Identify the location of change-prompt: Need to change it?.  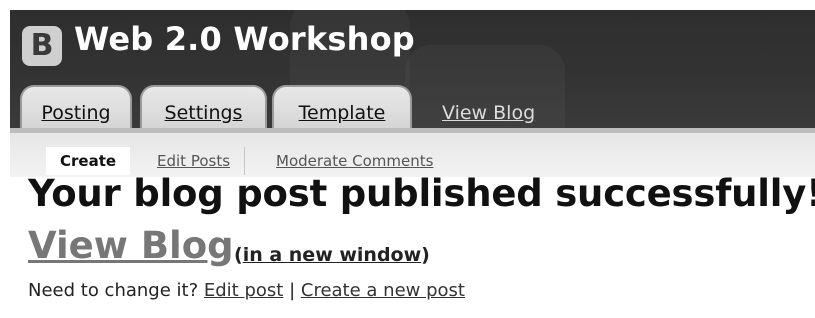
(113, 290).